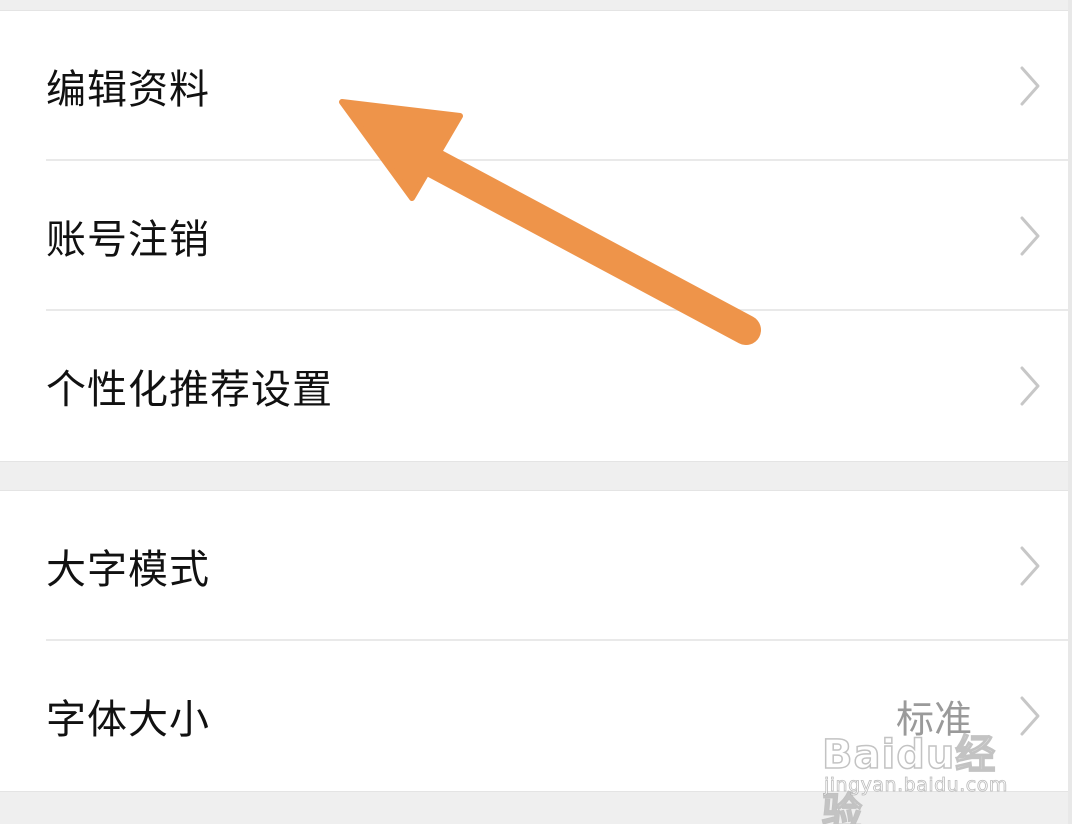 The width and height of the screenshot is (1072, 824). Describe the element at coordinates (128, 720) in the screenshot. I see `settings-item-label: 字体大小` at that location.